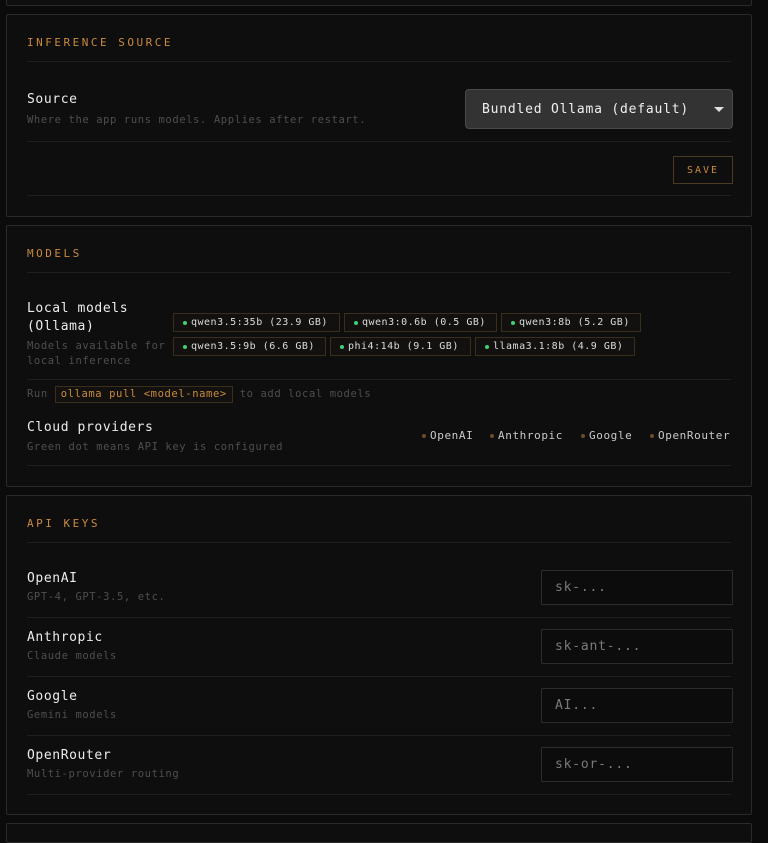  I want to click on model-chip-label: qwen3.5:9b (6.6 GB), so click(253, 346).